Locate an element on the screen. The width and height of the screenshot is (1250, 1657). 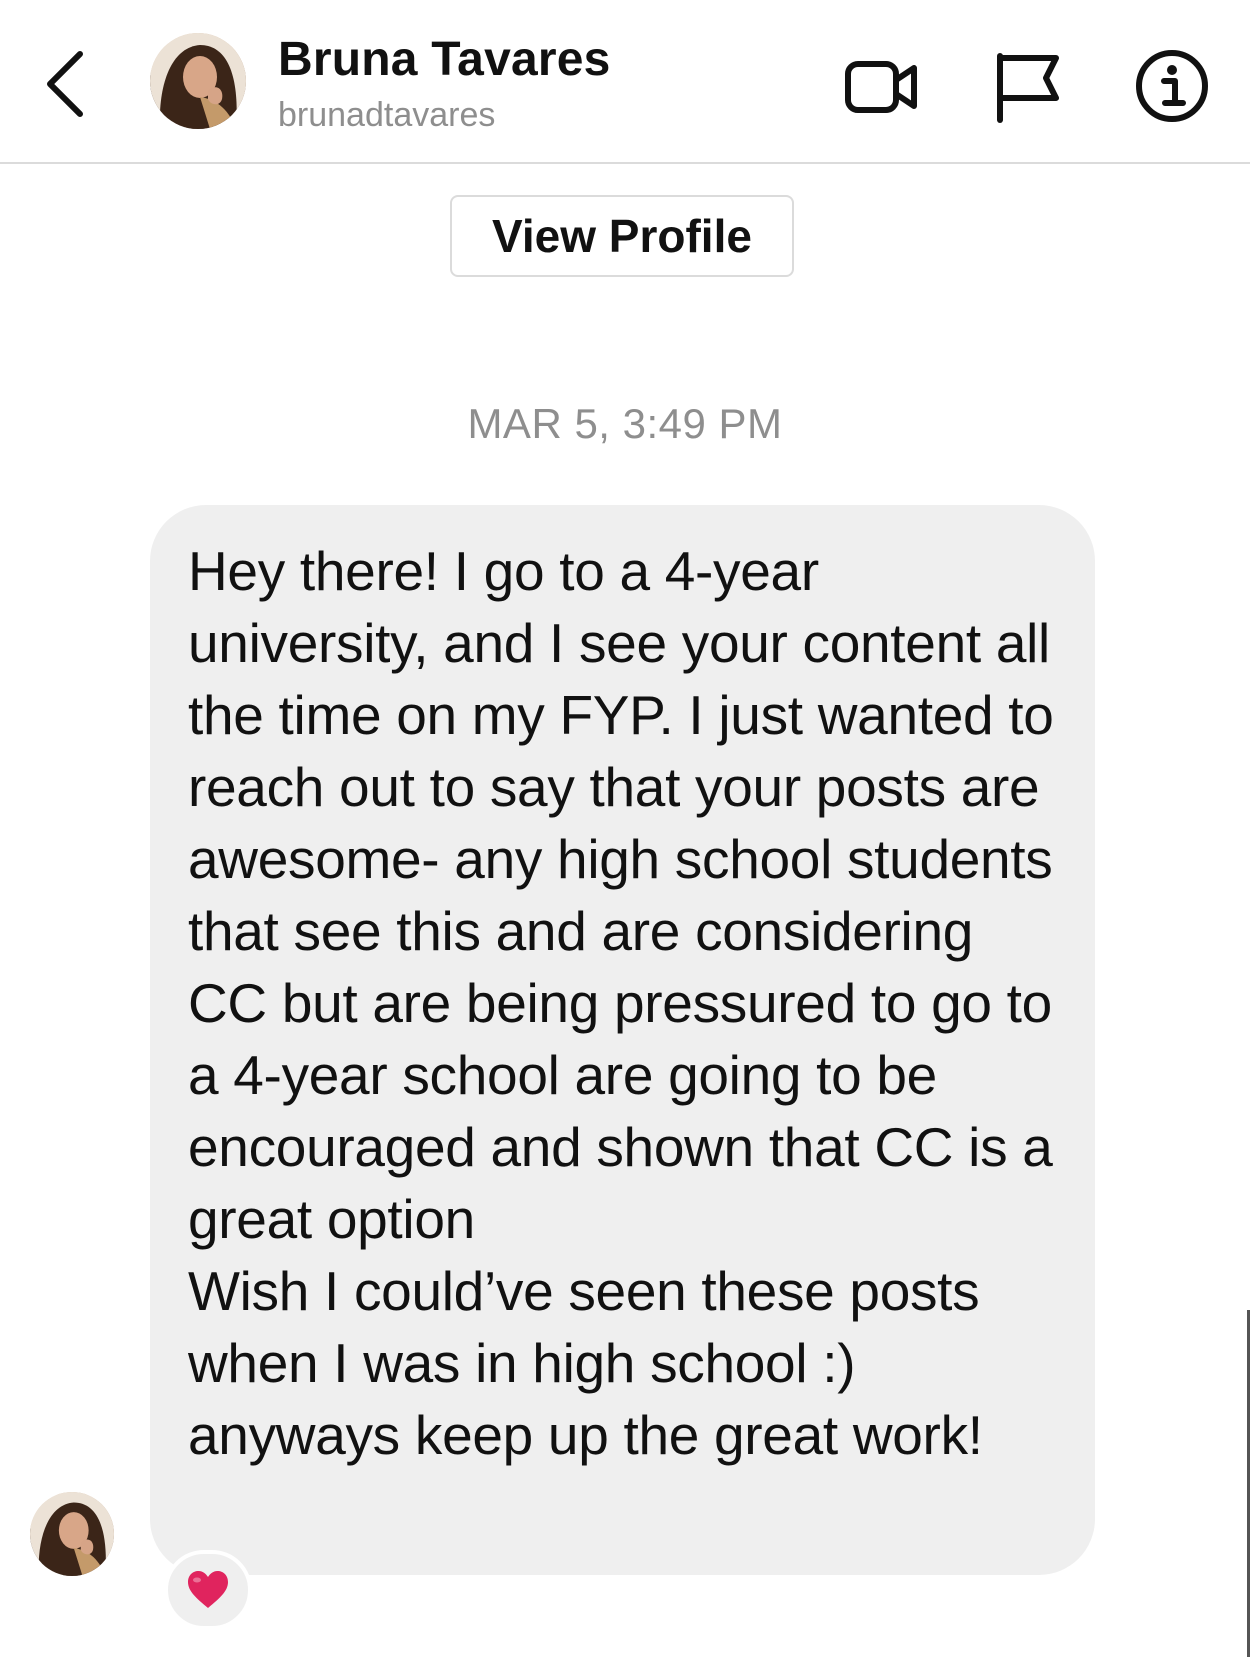
video-camera-icon is located at coordinates (882, 86).